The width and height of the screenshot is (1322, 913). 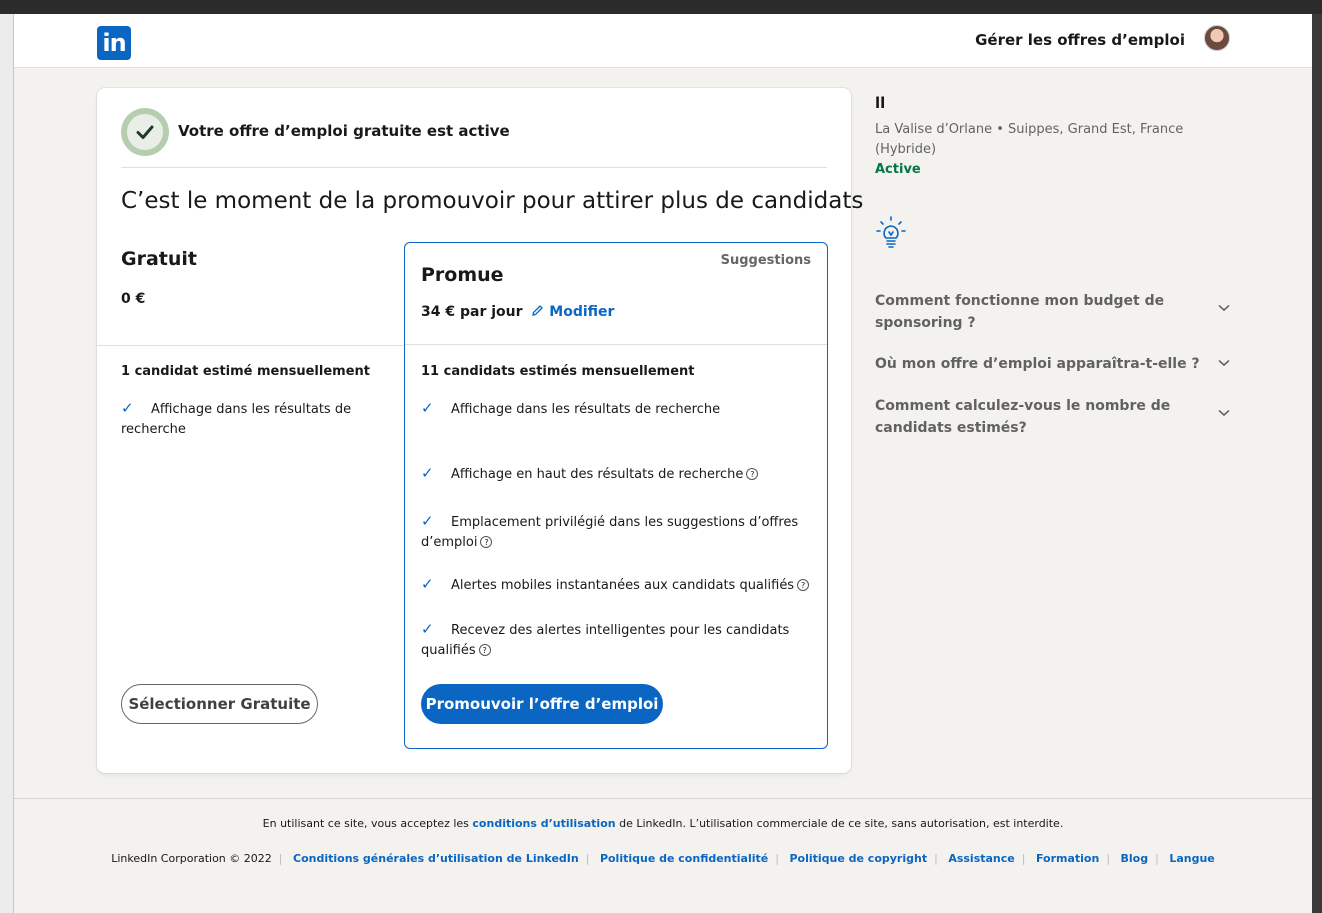 I want to click on free-plan-divider, so click(x=250, y=345).